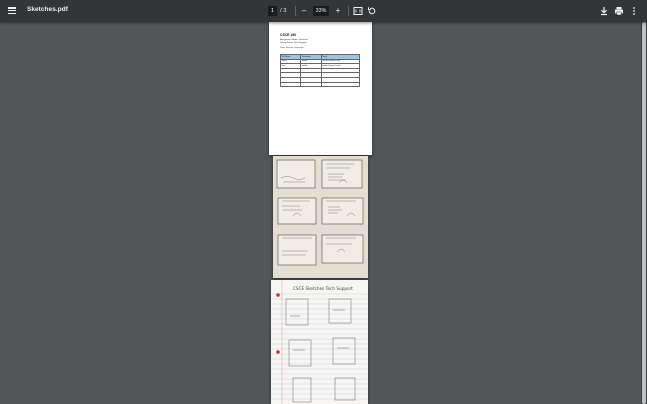  I want to click on page3-title: CSCE Sketches Tech Support, so click(323, 288).